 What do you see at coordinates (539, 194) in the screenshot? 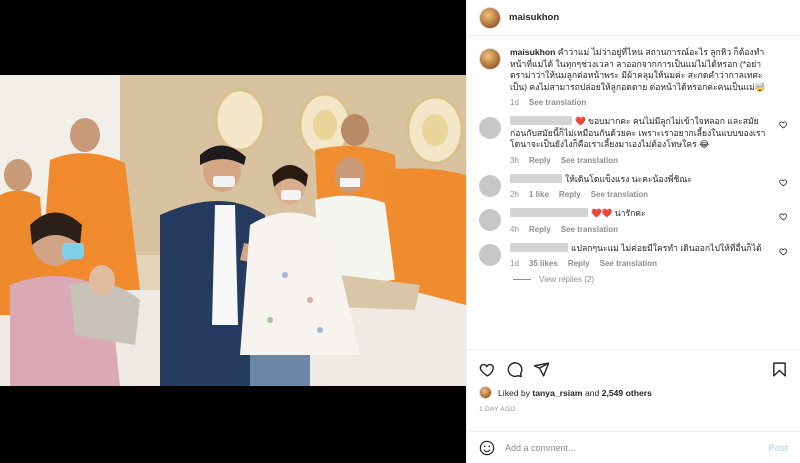
I see `comment-likes: 1 like` at bounding box center [539, 194].